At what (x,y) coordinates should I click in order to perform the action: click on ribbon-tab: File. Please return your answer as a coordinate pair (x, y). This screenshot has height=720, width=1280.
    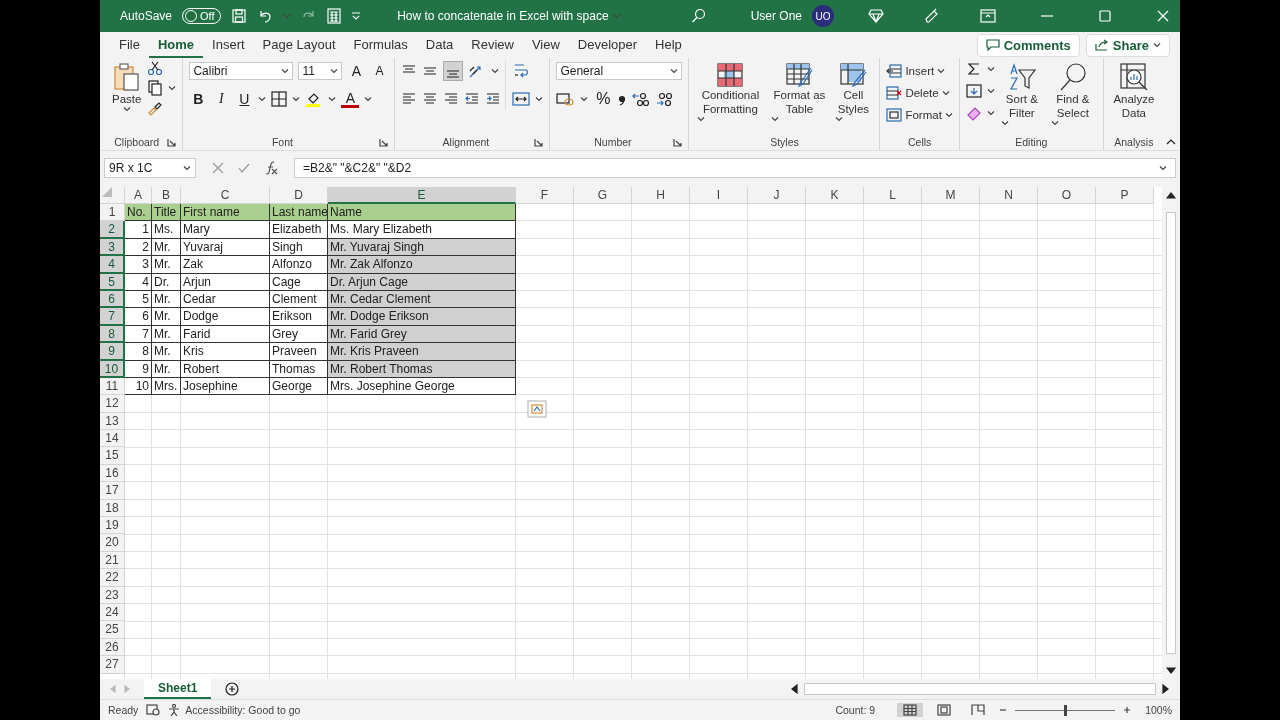
    Looking at the image, I should click on (129, 45).